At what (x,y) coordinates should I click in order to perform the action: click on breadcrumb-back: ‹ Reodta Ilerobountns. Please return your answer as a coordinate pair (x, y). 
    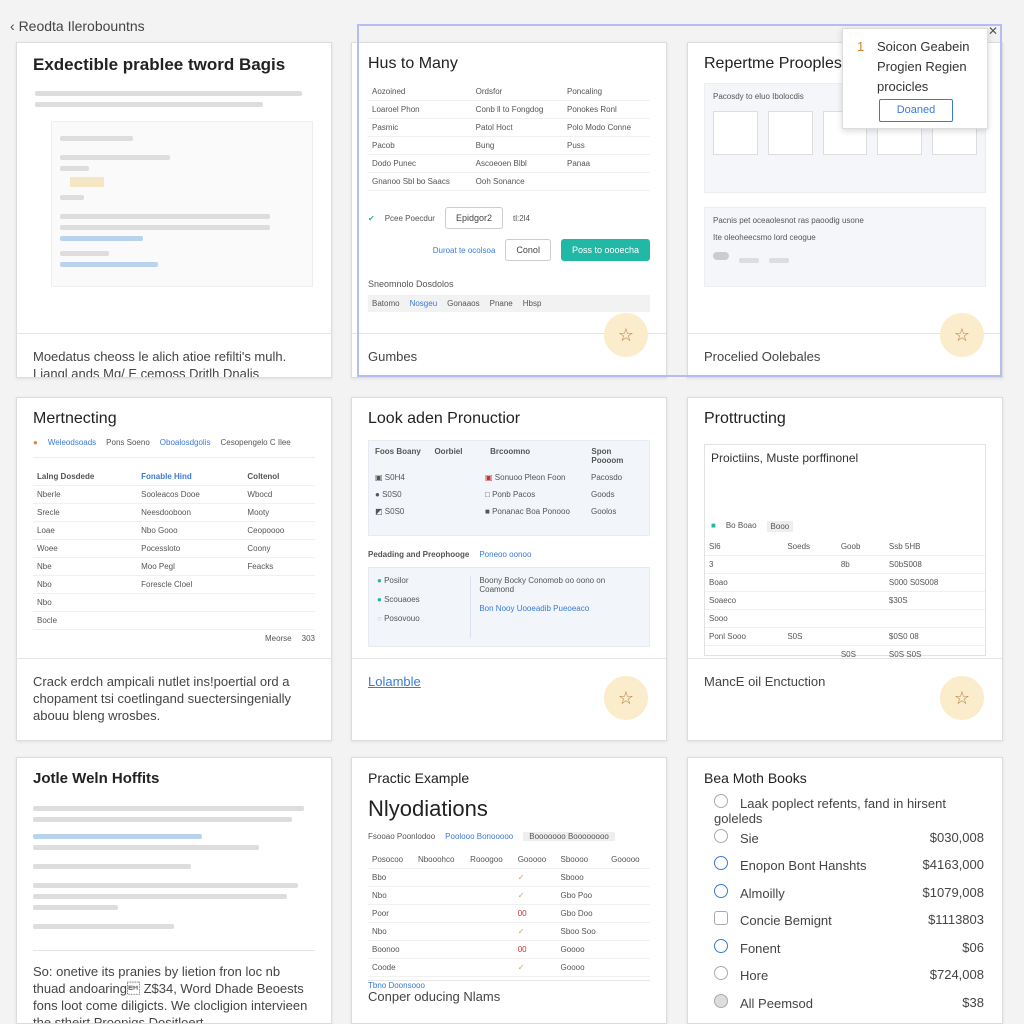
    Looking at the image, I should click on (77, 26).